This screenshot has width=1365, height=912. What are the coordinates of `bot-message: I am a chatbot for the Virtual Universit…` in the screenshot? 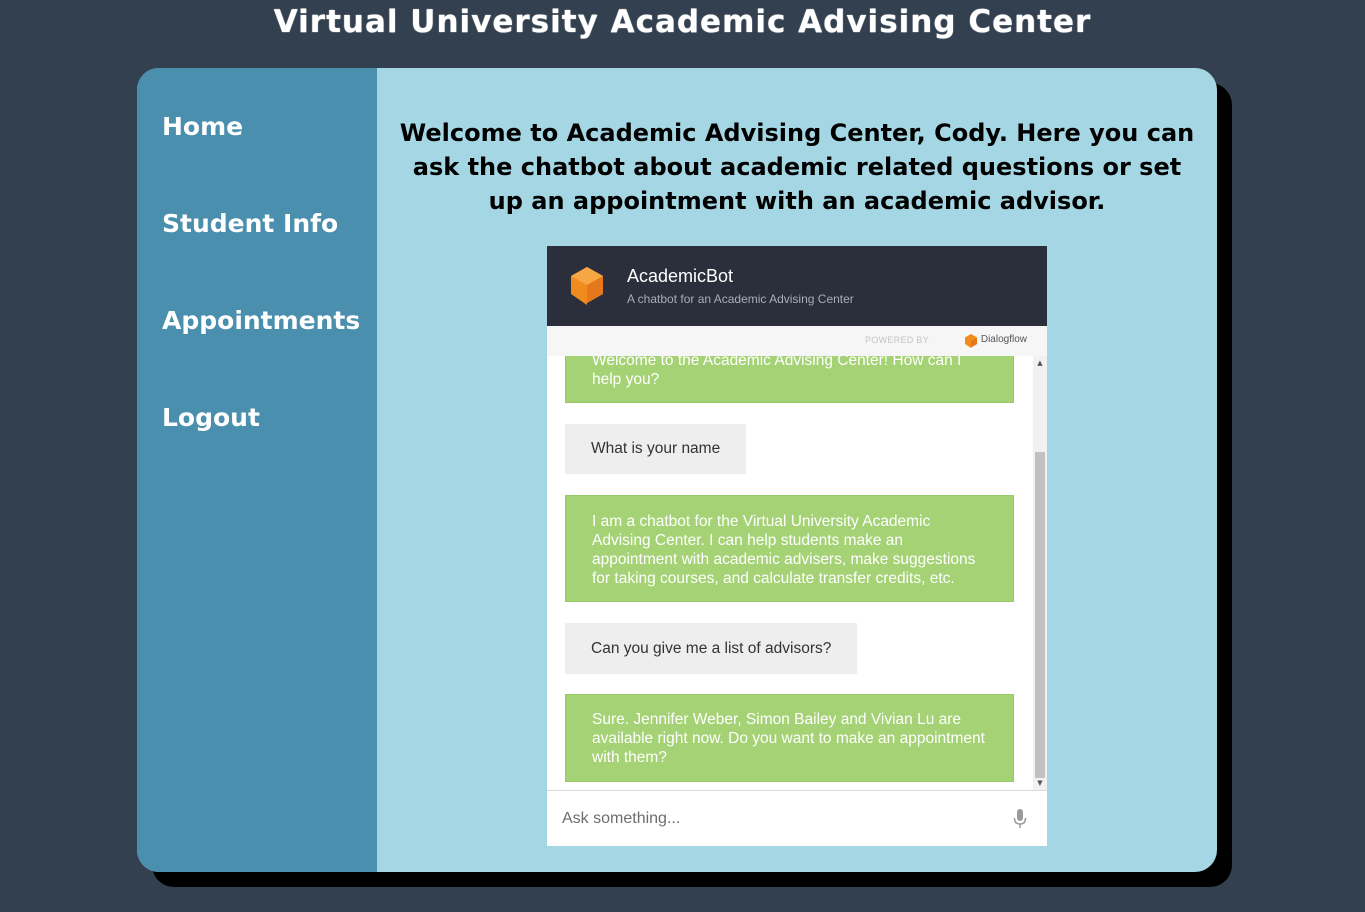 It's located at (789, 548).